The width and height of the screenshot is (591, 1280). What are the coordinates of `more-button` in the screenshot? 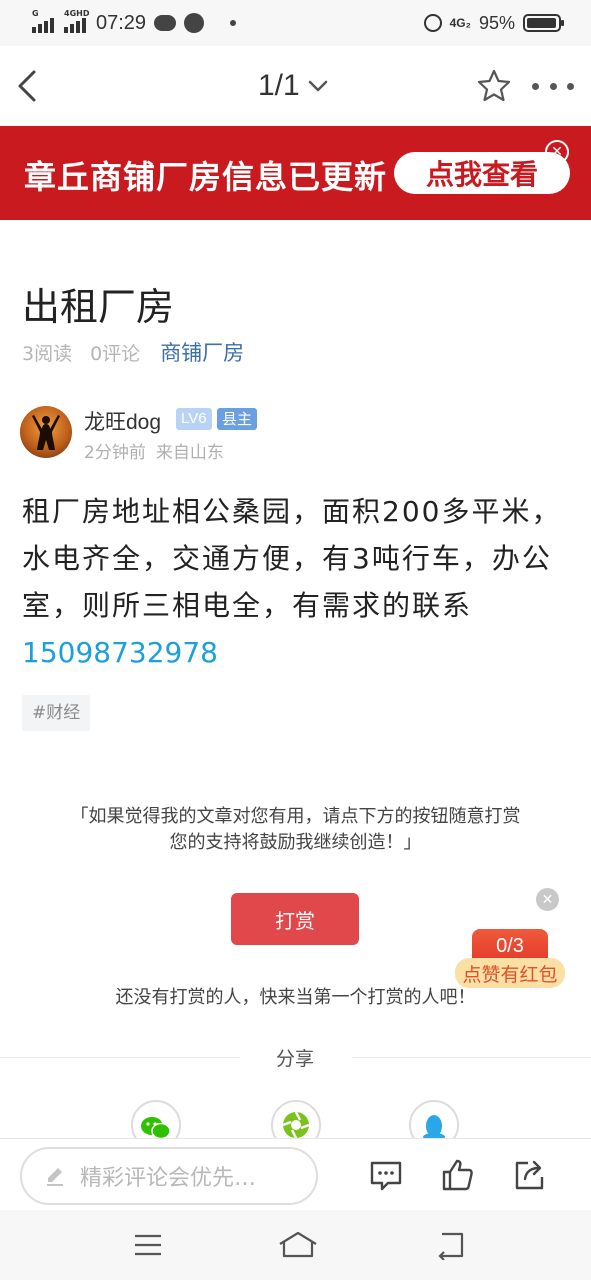 It's located at (553, 86).